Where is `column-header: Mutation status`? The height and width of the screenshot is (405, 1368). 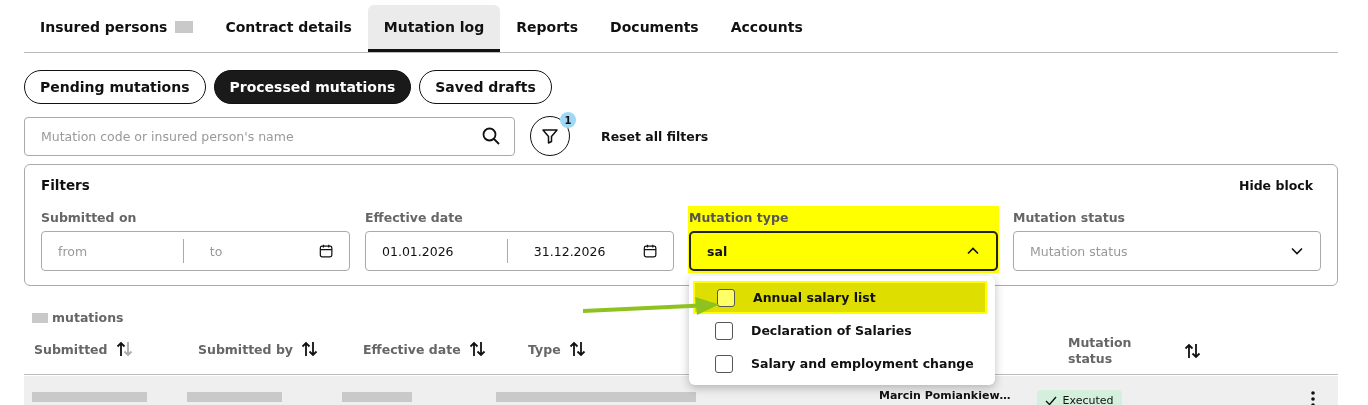
column-header: Mutation status is located at coordinates (1111, 351).